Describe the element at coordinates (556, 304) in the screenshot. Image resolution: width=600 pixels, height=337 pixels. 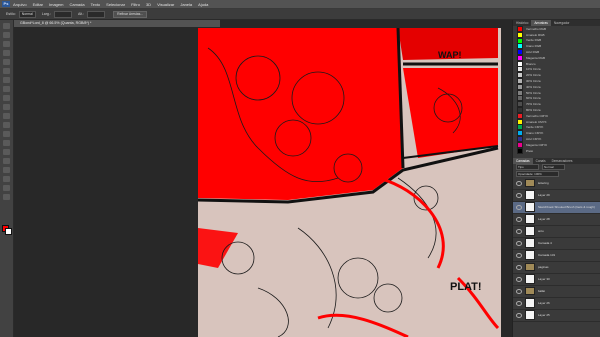
I see `layer-row: Layer 26` at that location.